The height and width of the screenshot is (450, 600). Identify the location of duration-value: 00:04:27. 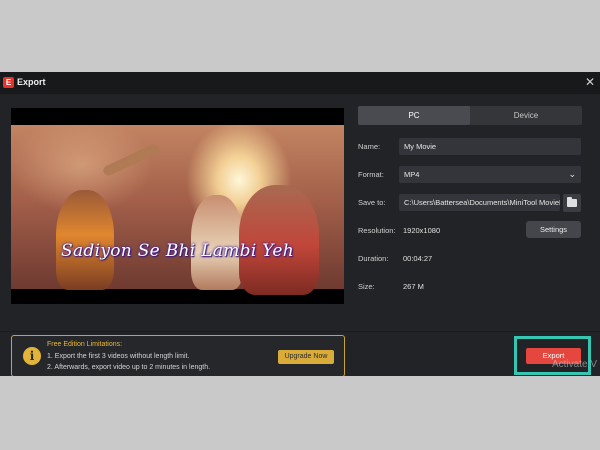
(418, 258).